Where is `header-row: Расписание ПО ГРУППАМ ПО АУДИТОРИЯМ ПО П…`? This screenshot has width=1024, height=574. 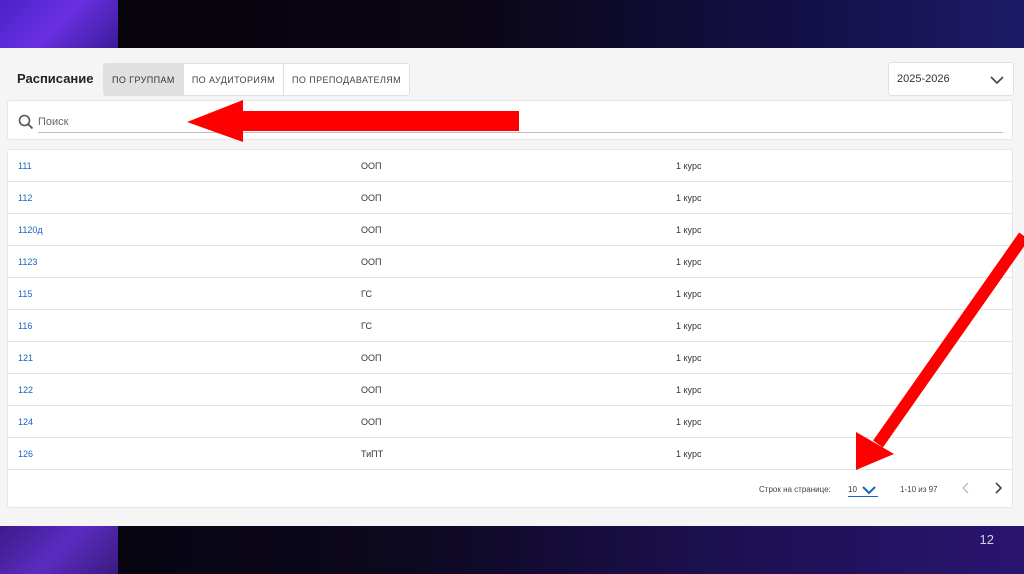
header-row: Расписание ПО ГРУППАМ ПО АУДИТОРИЯМ ПО П… is located at coordinates (512, 78).